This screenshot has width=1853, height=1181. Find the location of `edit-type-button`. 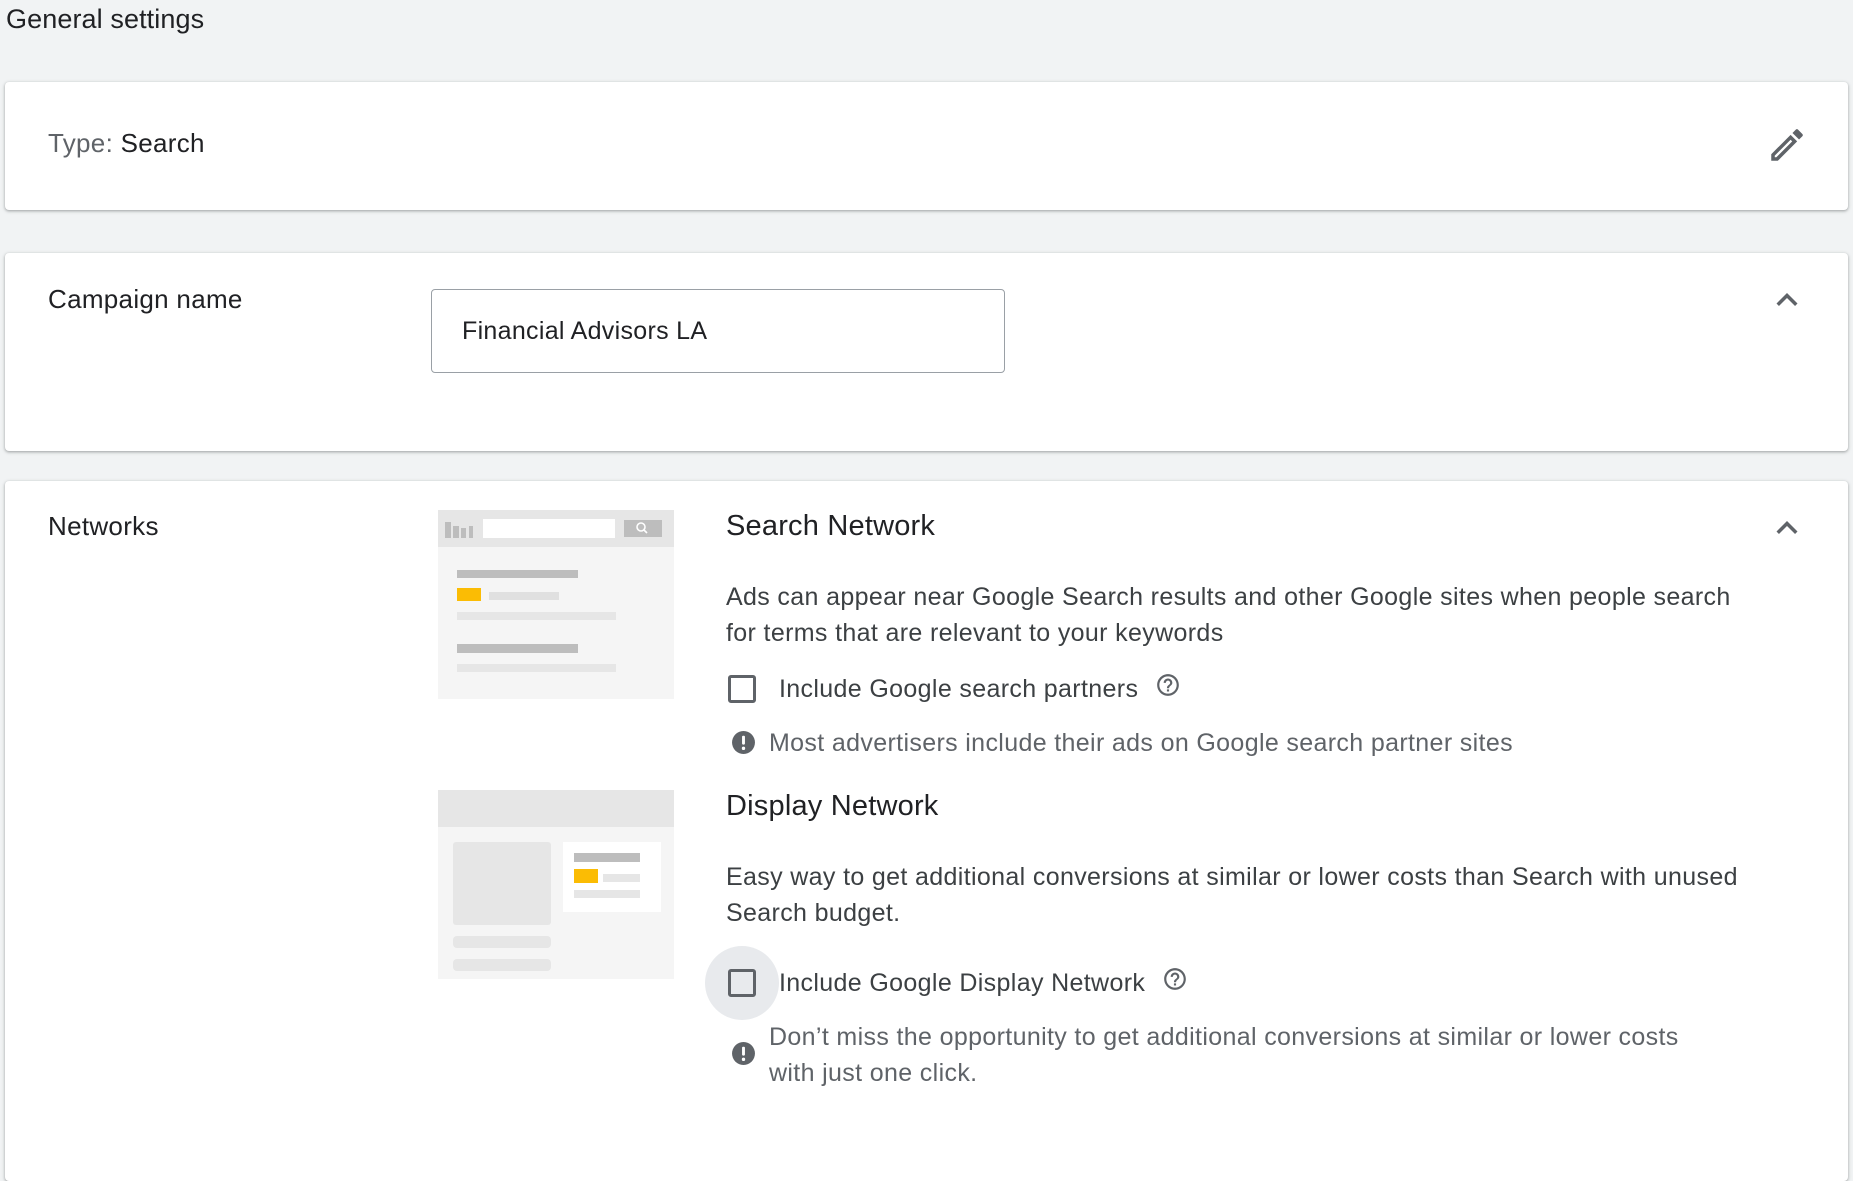

edit-type-button is located at coordinates (1787, 145).